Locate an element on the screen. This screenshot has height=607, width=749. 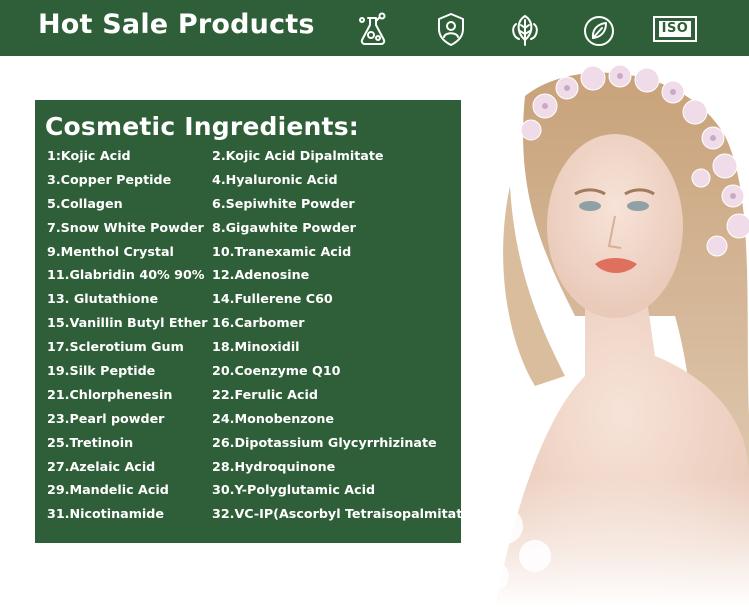
ingredient-row: 13. Glutathione 14.Fullerene C60 is located at coordinates (253, 301).